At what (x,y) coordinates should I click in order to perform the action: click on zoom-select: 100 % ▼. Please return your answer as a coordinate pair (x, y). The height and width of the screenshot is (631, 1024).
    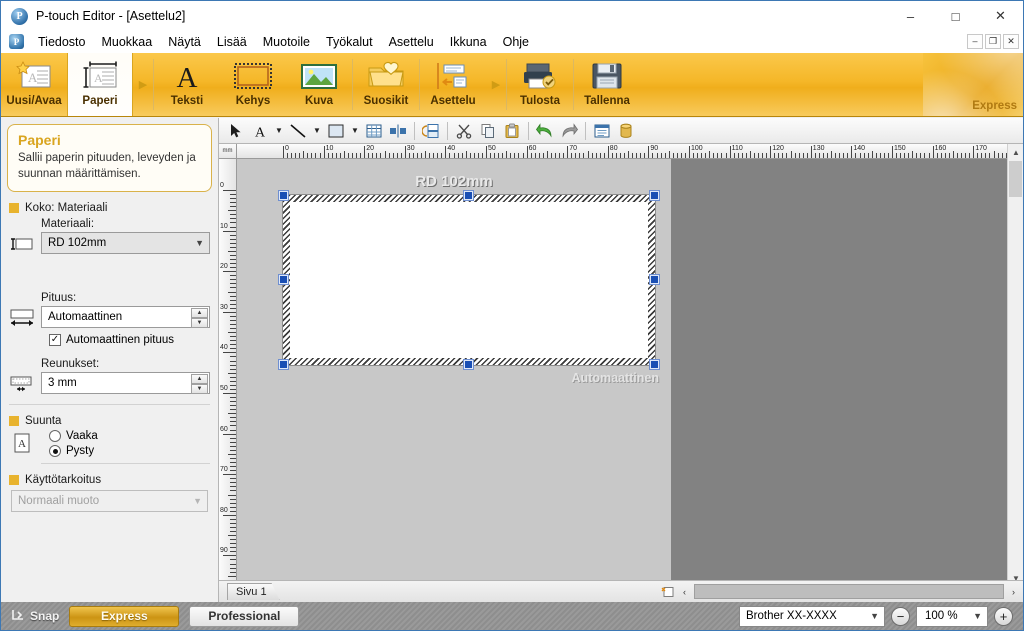
    Looking at the image, I should click on (952, 616).